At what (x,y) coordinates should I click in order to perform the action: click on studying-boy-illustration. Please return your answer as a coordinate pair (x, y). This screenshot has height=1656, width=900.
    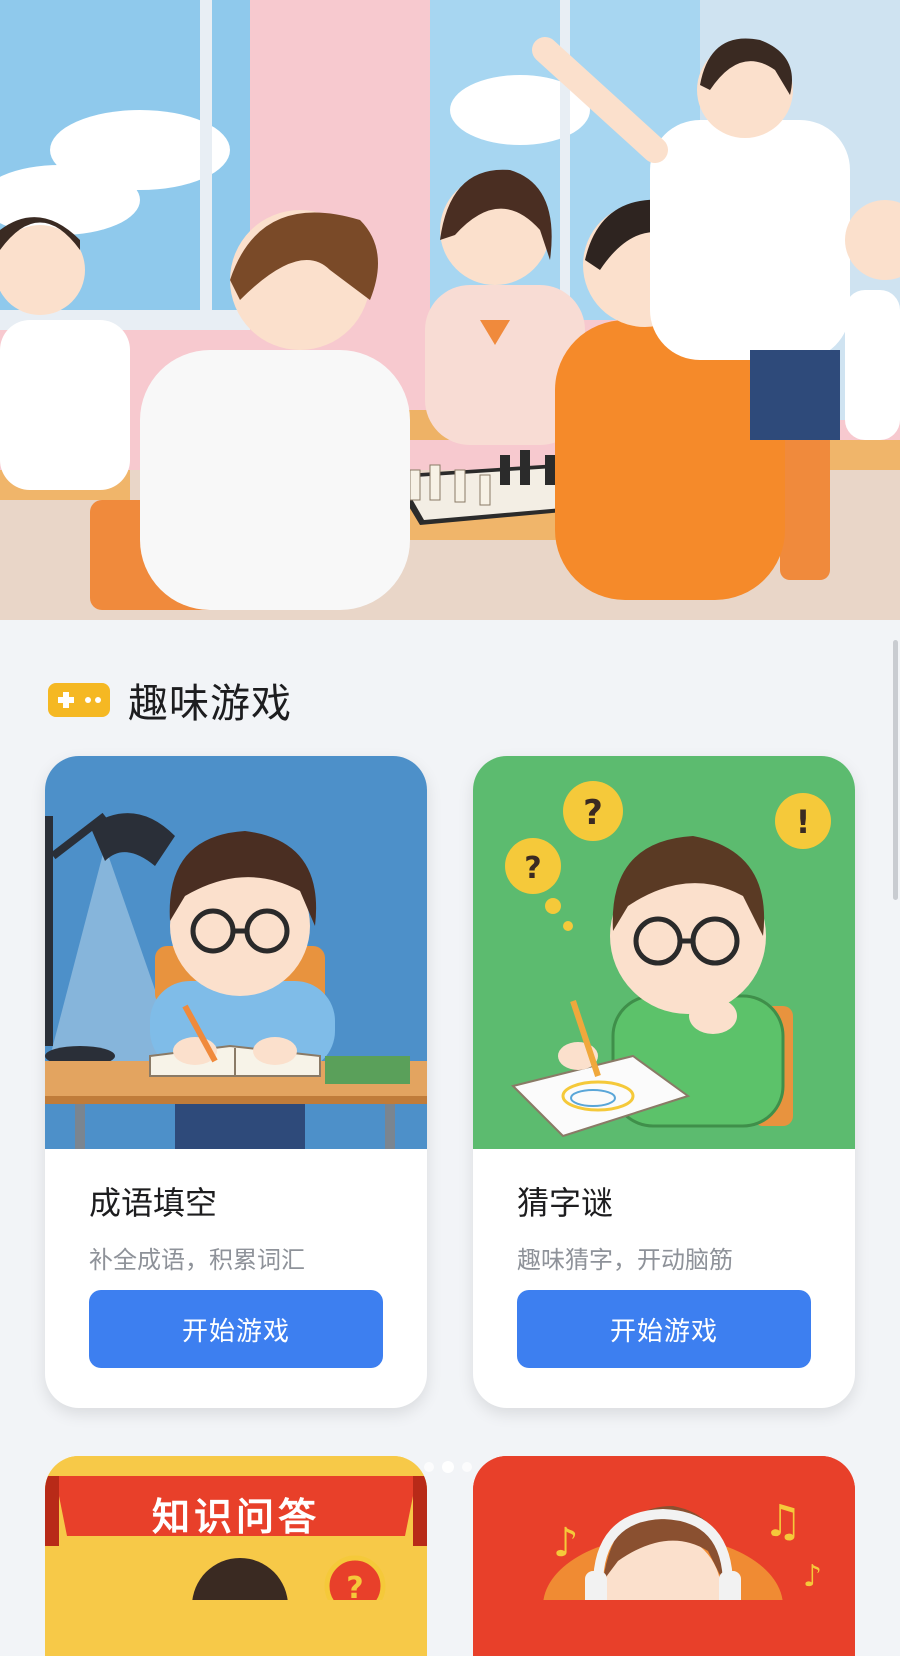
    Looking at the image, I should click on (236, 952).